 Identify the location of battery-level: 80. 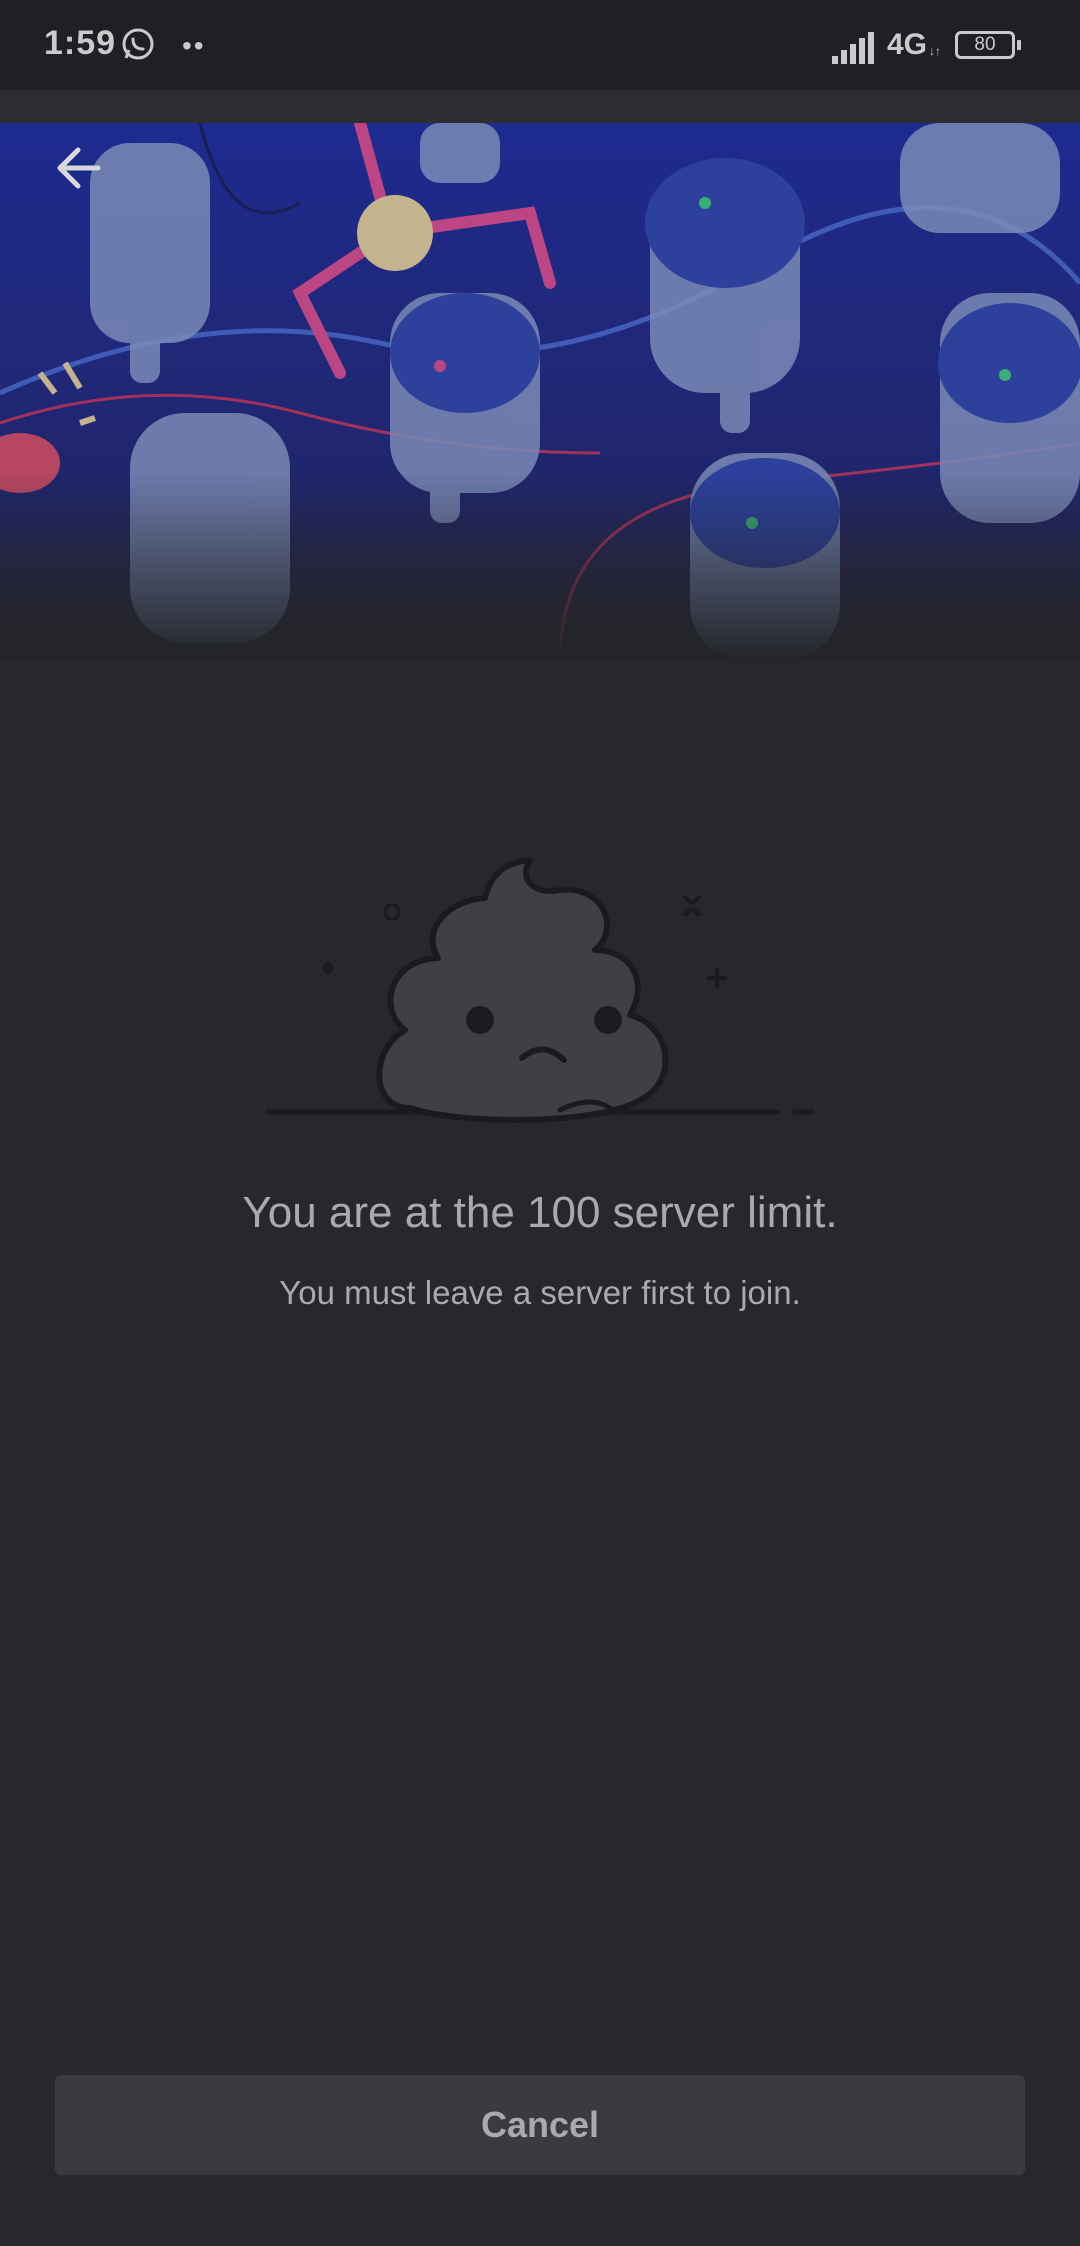
(985, 44).